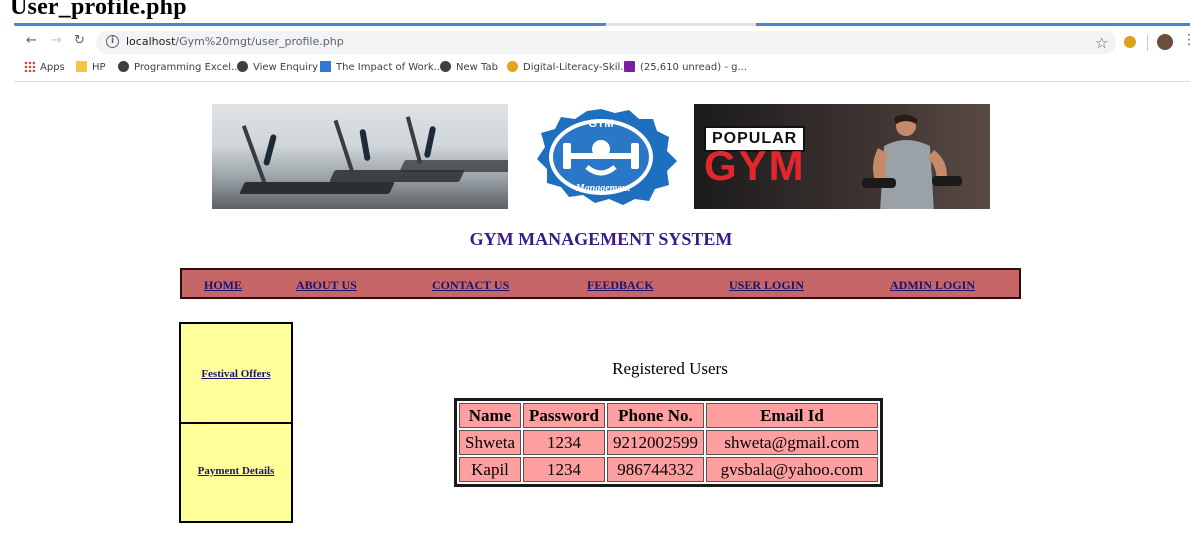 The width and height of the screenshot is (1190, 537). I want to click on nav-home-link: HOME, so click(223, 285).